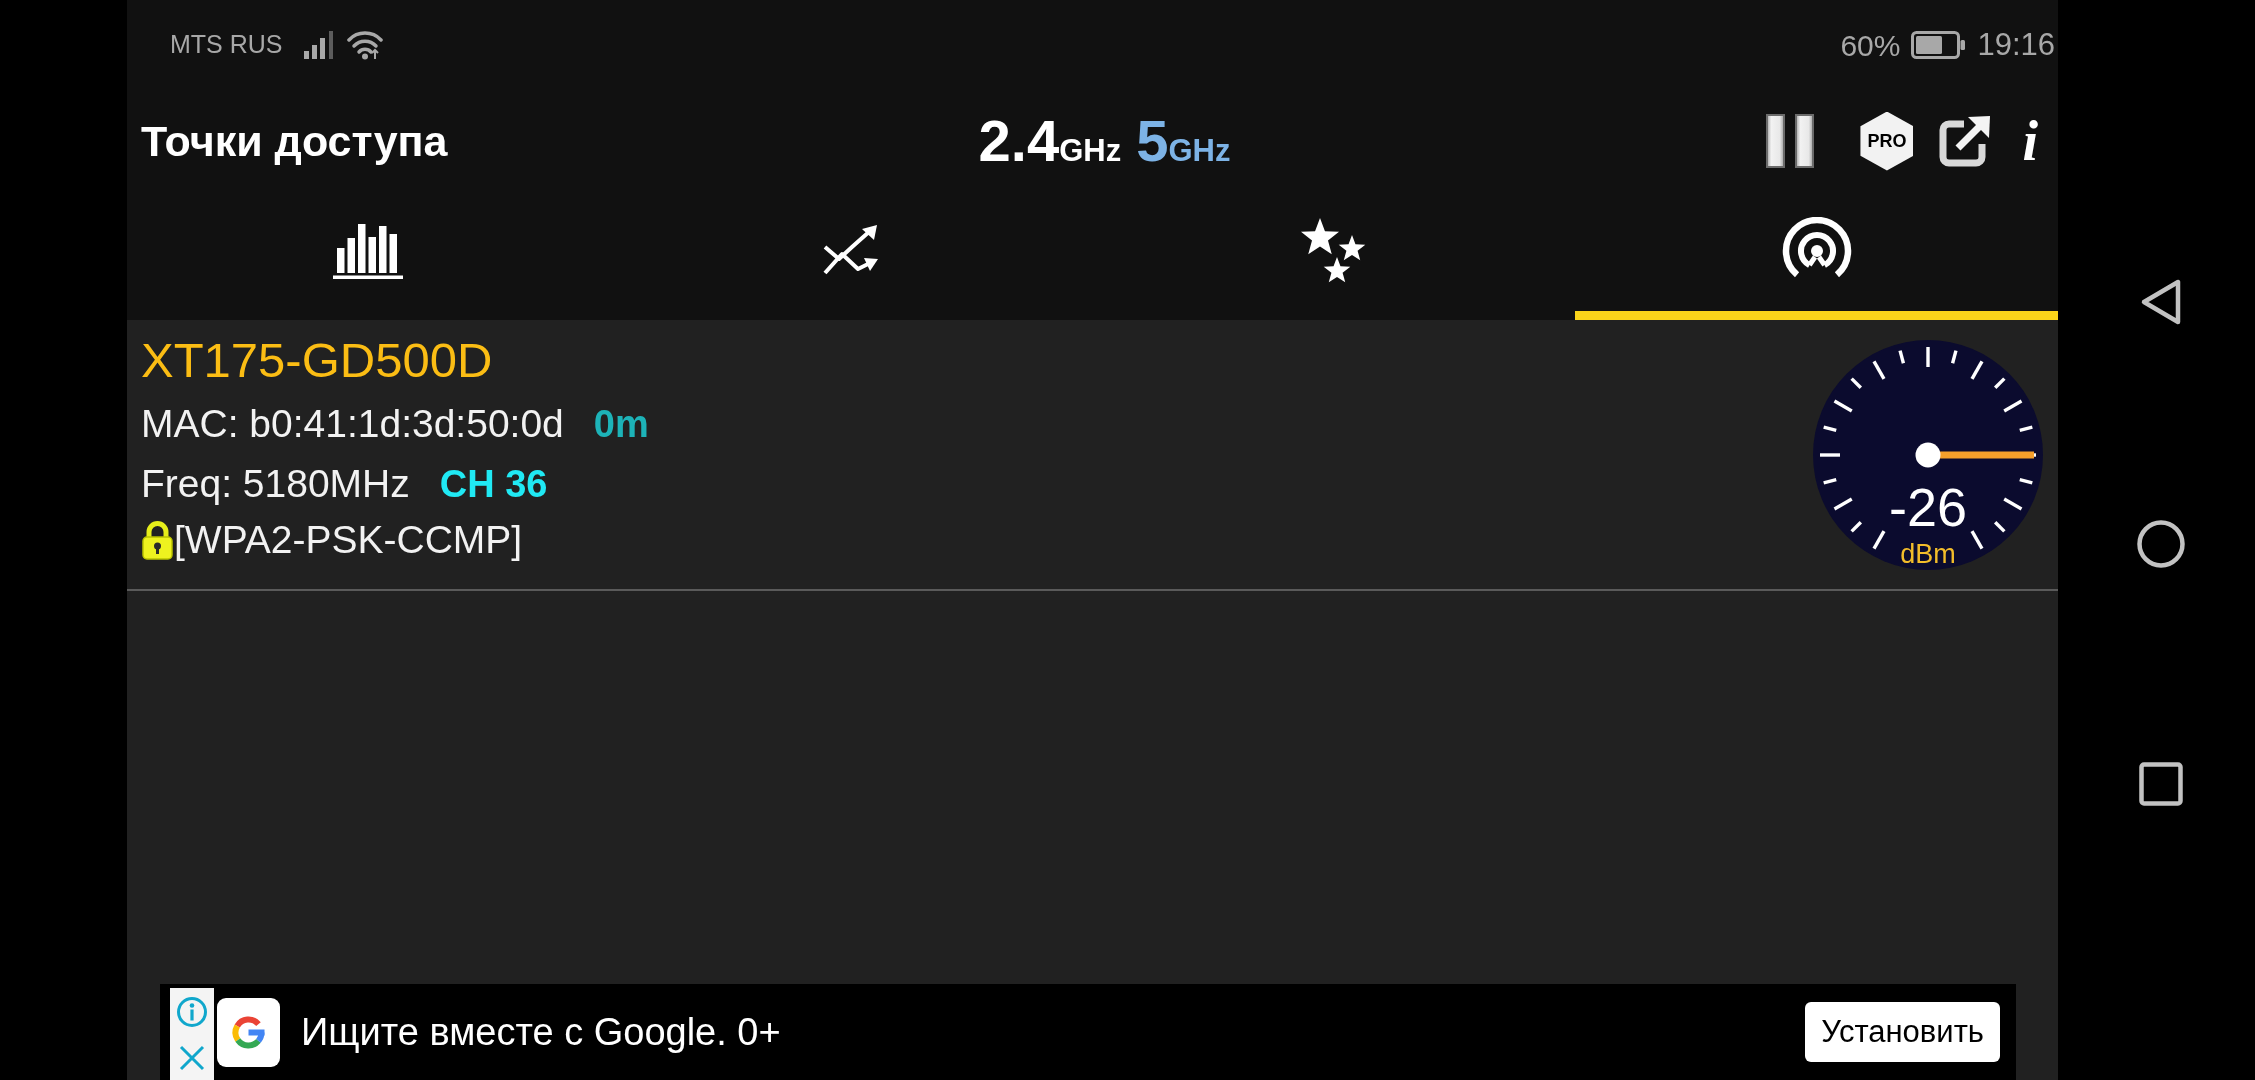 This screenshot has height=1080, width=2255. What do you see at coordinates (364, 45) in the screenshot?
I see `wifi-icon` at bounding box center [364, 45].